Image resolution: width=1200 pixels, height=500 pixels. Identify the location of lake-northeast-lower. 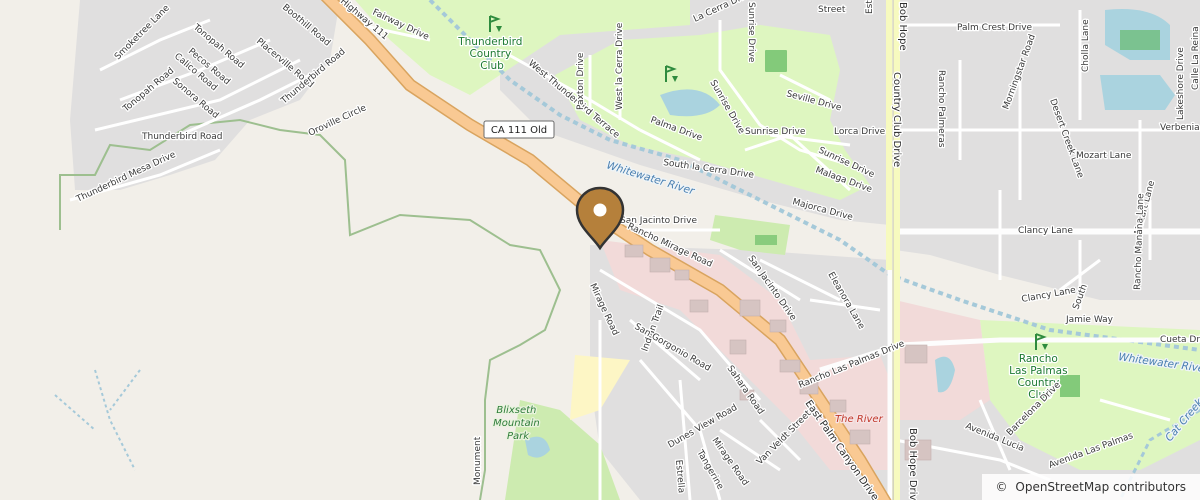
(1137, 92).